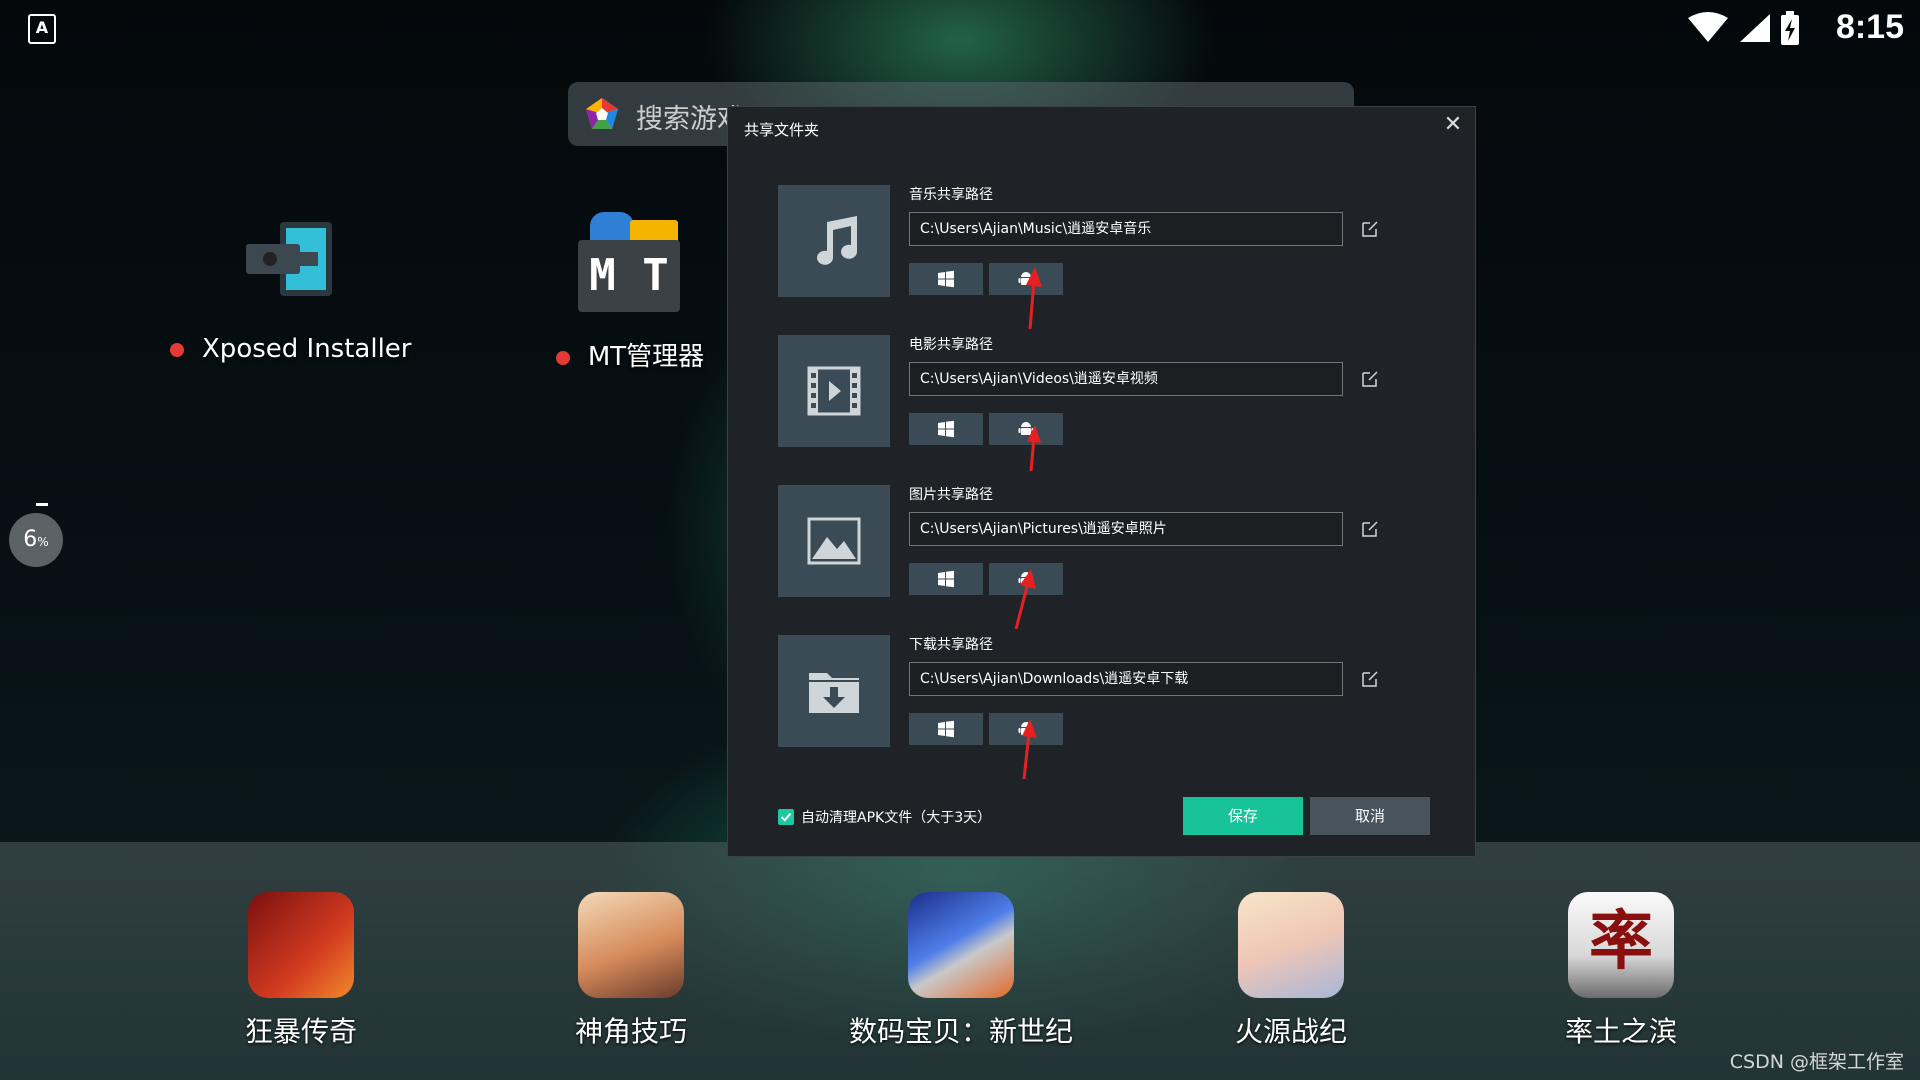 This screenshot has width=1920, height=1080. What do you see at coordinates (1755, 28) in the screenshot?
I see `cellular-signal-icon` at bounding box center [1755, 28].